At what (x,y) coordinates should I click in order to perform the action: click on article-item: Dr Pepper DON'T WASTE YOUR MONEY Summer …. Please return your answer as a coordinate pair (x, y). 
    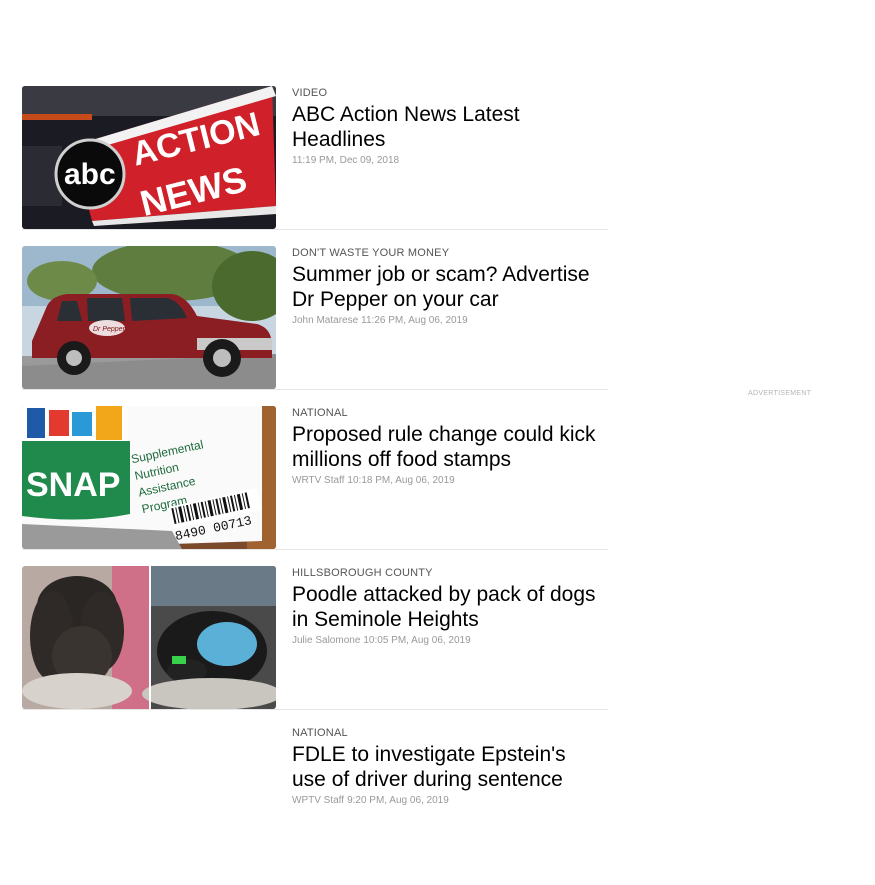
    Looking at the image, I should click on (315, 318).